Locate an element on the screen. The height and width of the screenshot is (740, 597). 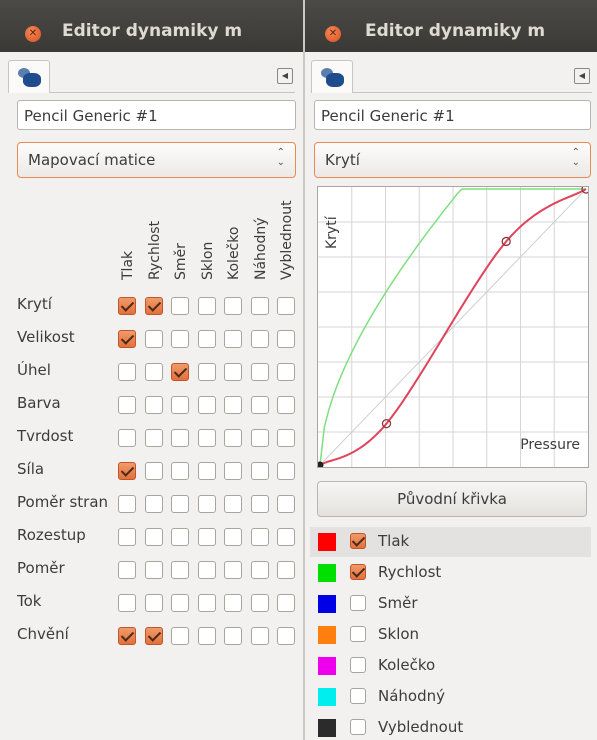
view-mode-select: Mapovací matice ⌃ ⌄ is located at coordinates (156, 160).